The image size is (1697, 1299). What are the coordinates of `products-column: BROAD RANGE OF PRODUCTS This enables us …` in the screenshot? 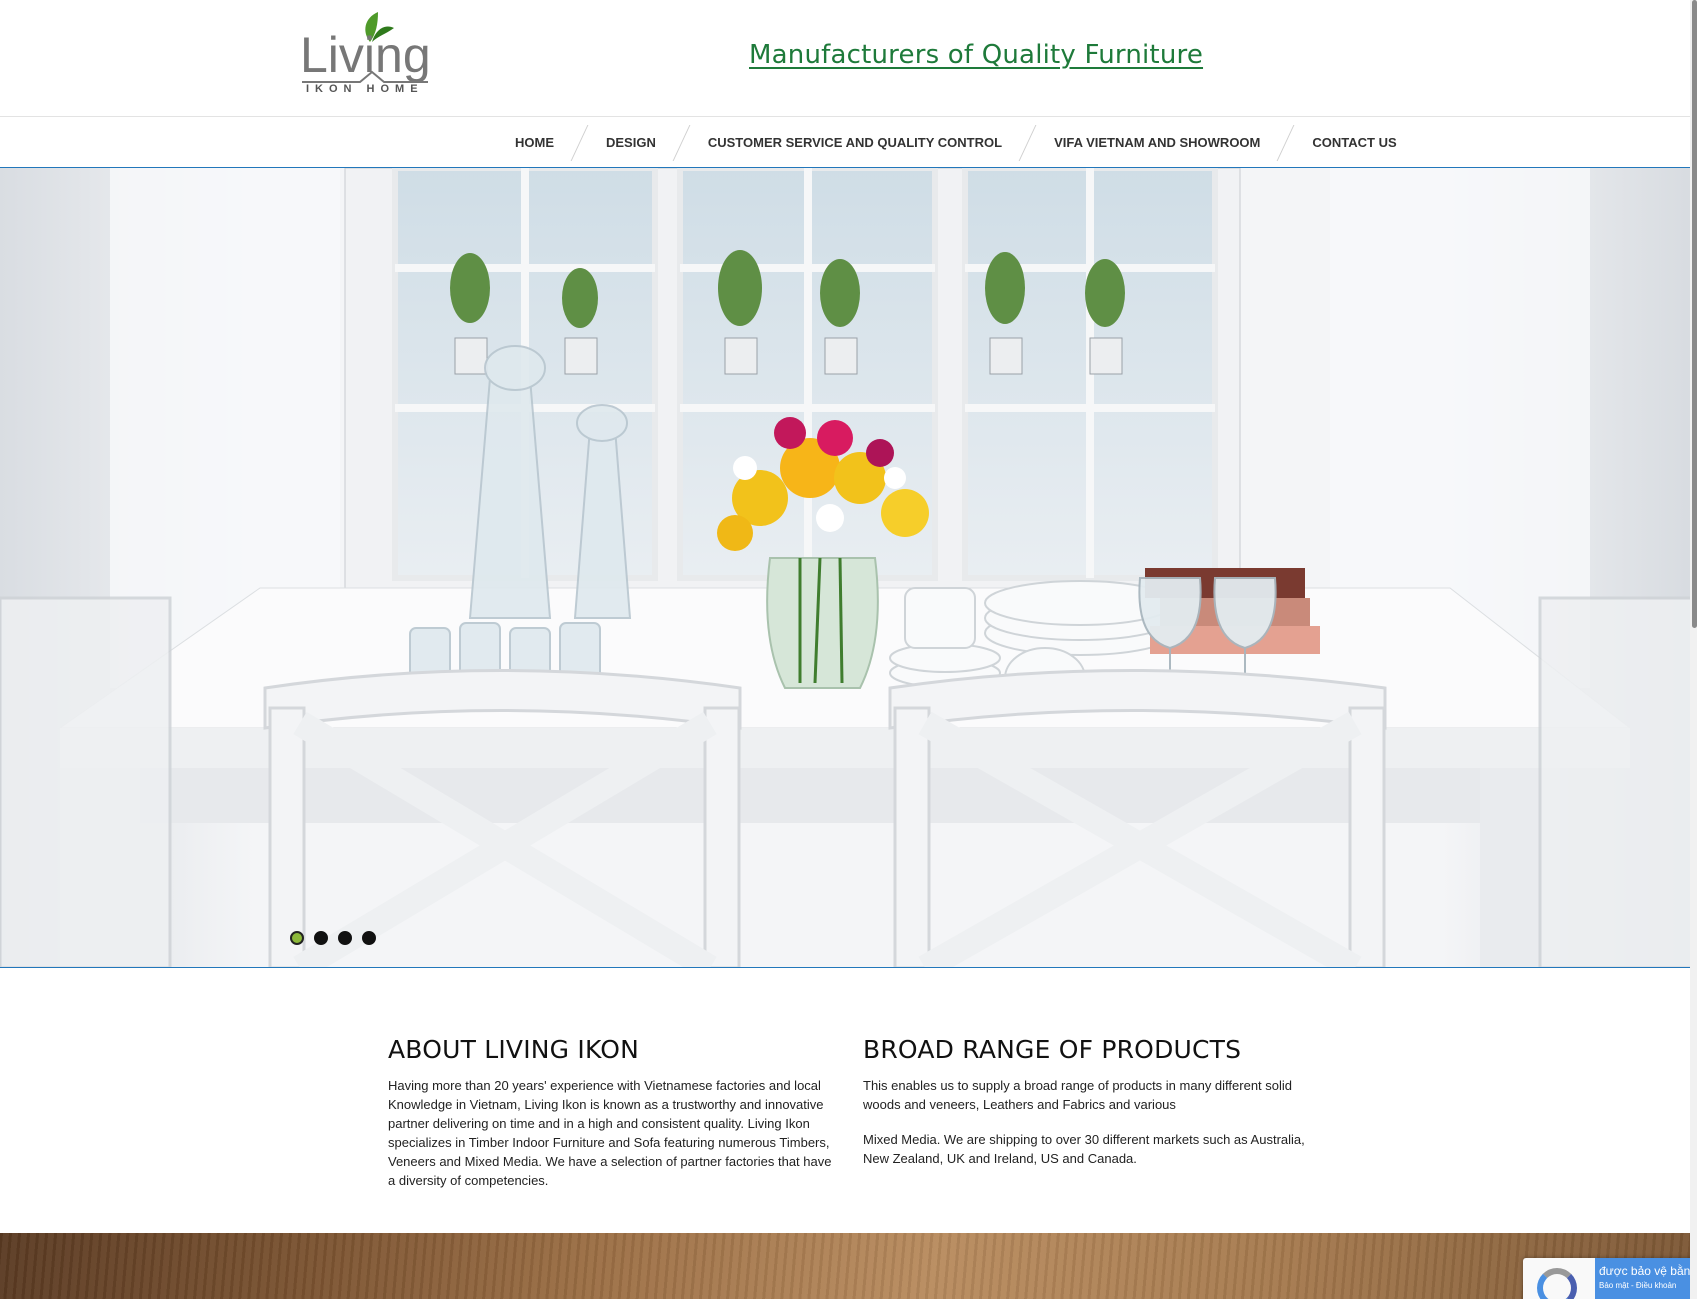 It's located at (1088, 1101).